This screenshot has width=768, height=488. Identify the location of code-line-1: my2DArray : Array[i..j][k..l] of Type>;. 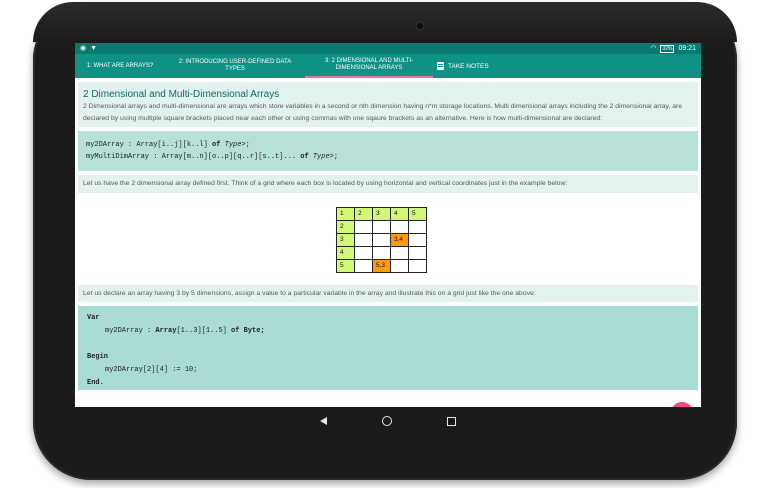
(388, 145).